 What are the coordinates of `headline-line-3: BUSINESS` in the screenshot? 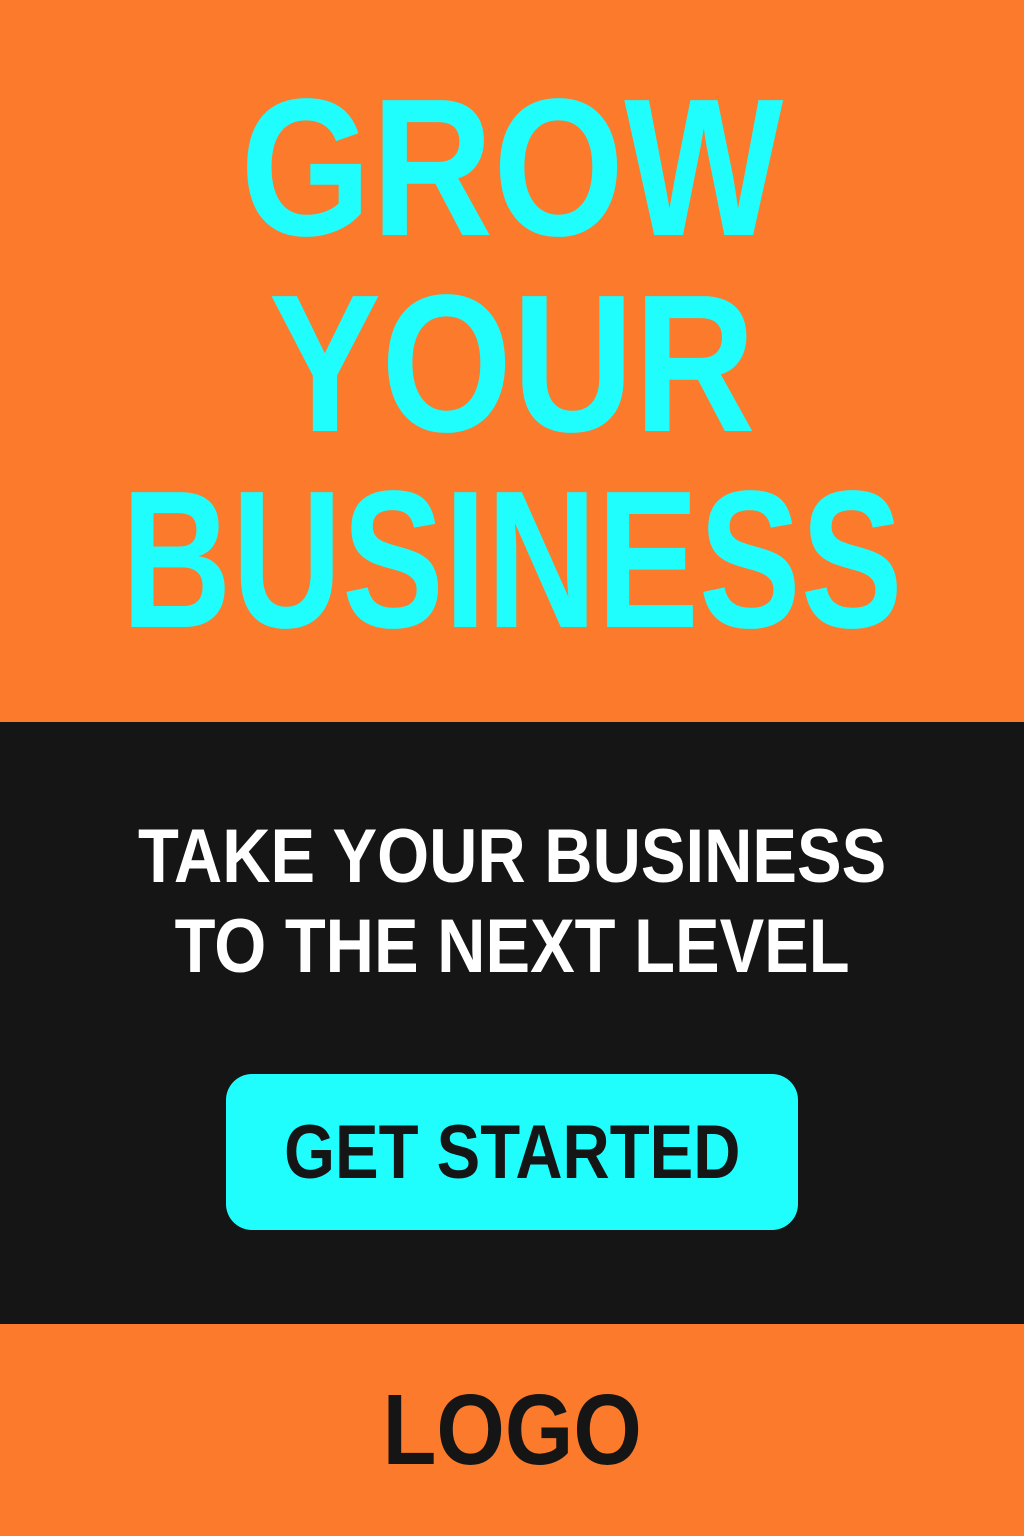 It's located at (512, 559).